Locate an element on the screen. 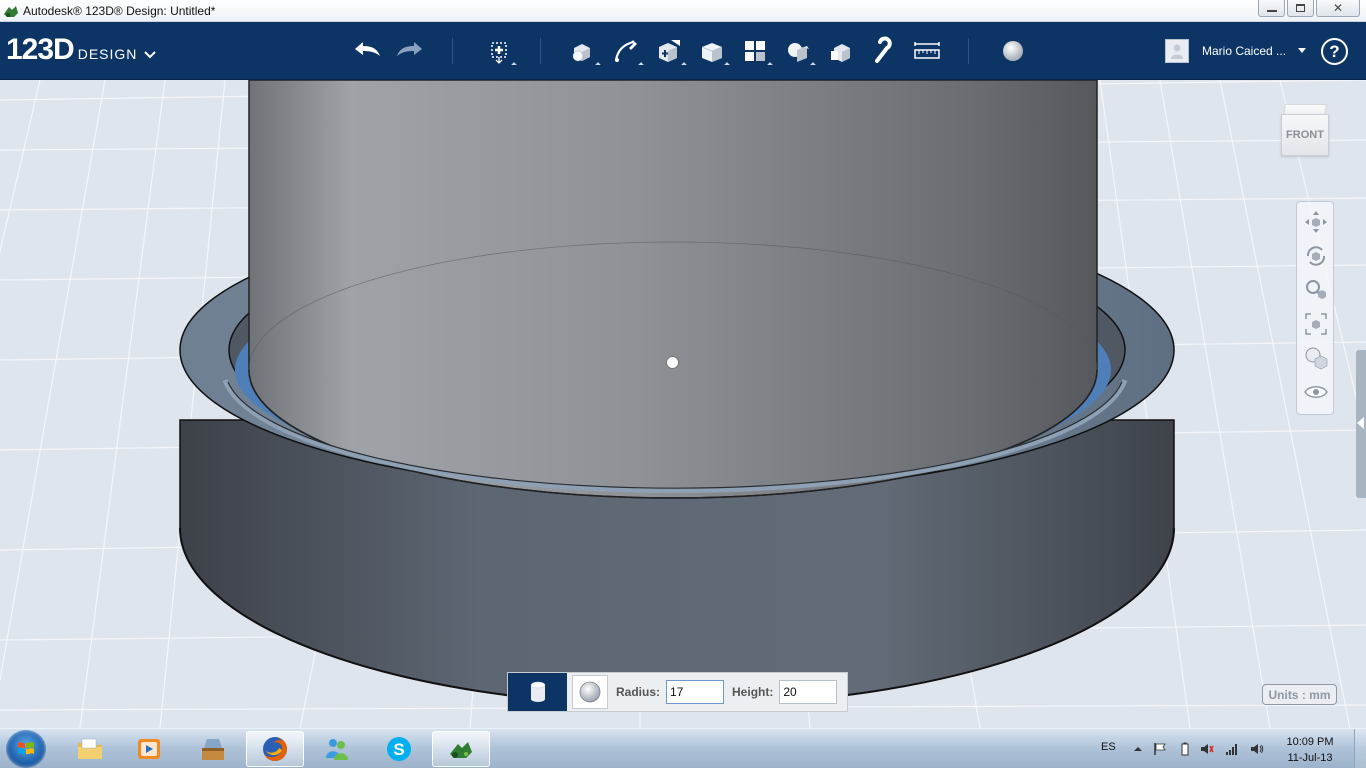 Image resolution: width=1366 pixels, height=768 pixels. radius-input is located at coordinates (695, 692).